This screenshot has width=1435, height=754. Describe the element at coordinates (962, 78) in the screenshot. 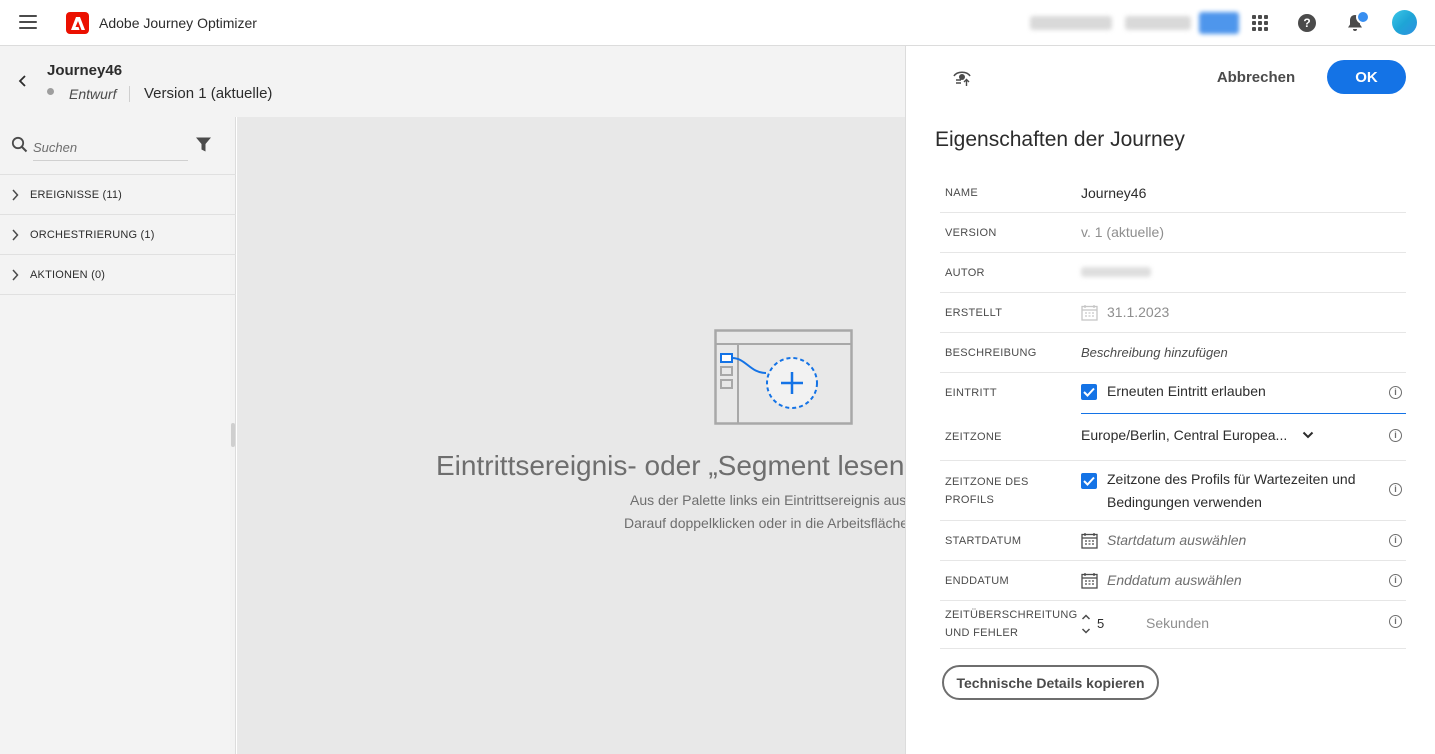

I see `show-readonly-fields-icon` at that location.